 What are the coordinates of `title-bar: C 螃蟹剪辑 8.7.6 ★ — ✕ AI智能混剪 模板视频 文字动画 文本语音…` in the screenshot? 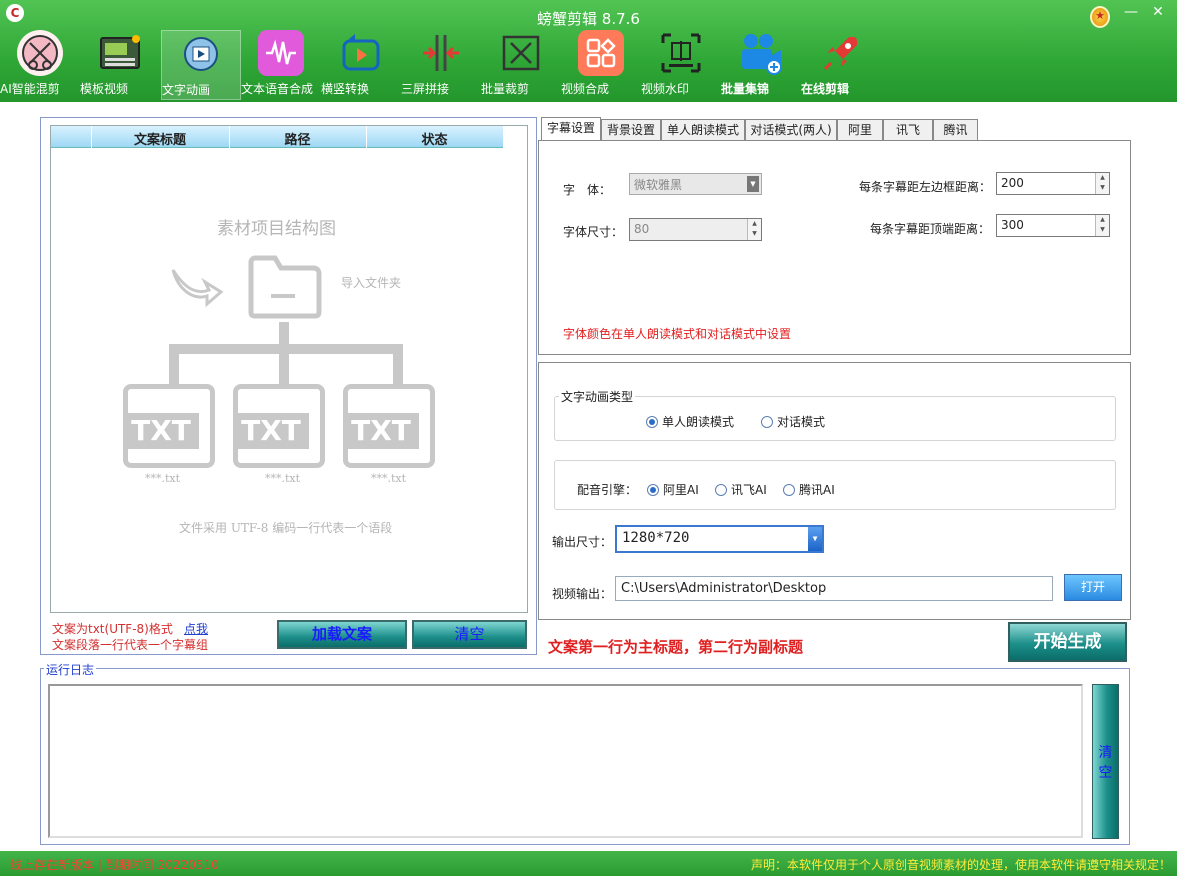 It's located at (588, 51).